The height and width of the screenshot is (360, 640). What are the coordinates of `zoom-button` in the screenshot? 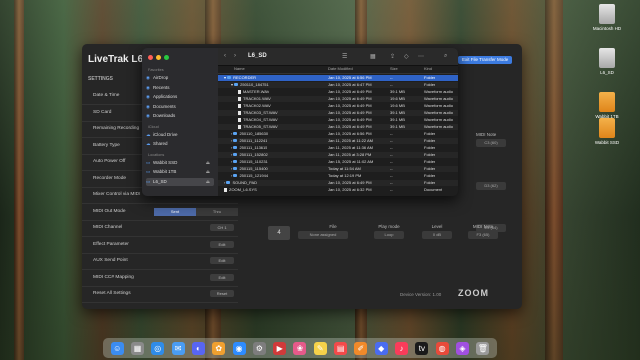 It's located at (166, 57).